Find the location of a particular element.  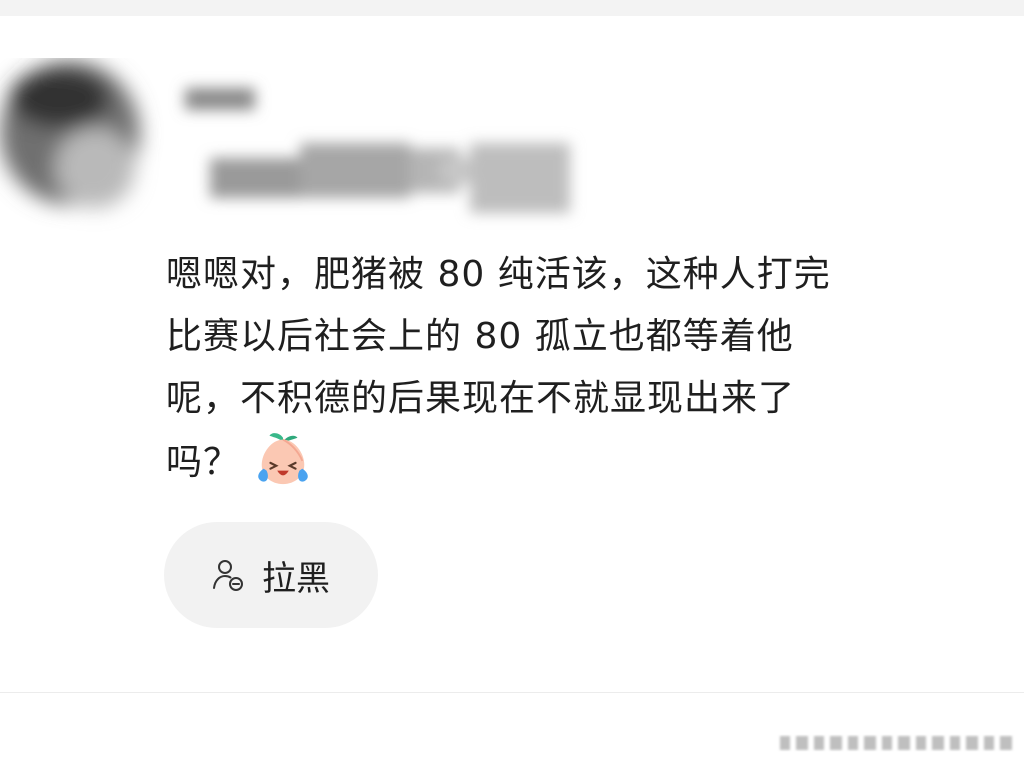

top-bar is located at coordinates (512, 8).